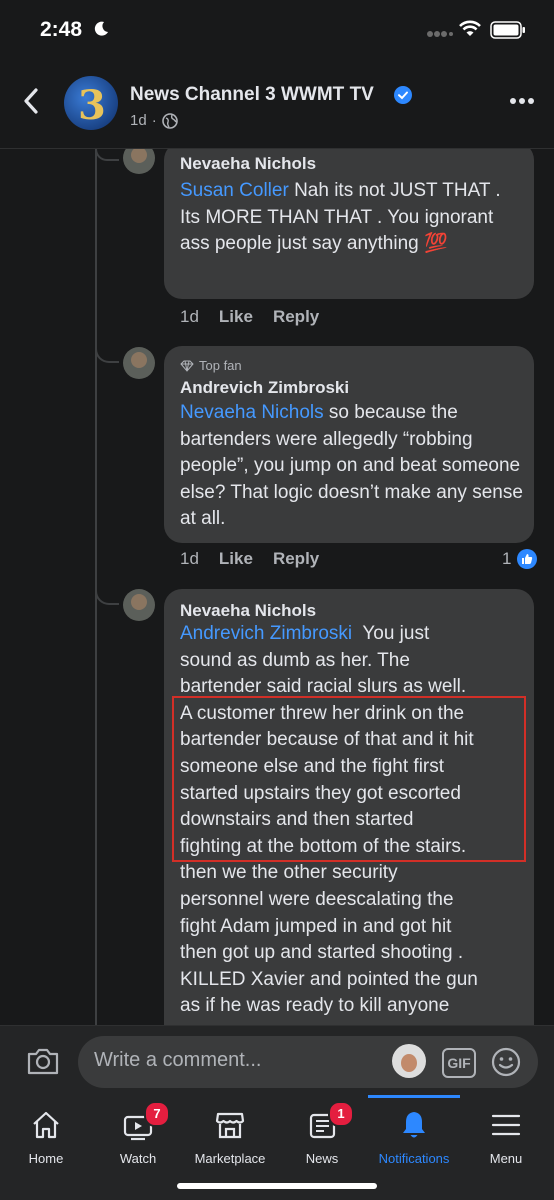  Describe the element at coordinates (329, 979) in the screenshot. I see `comment-line: KILLED Xavier and pointed the gun` at that location.